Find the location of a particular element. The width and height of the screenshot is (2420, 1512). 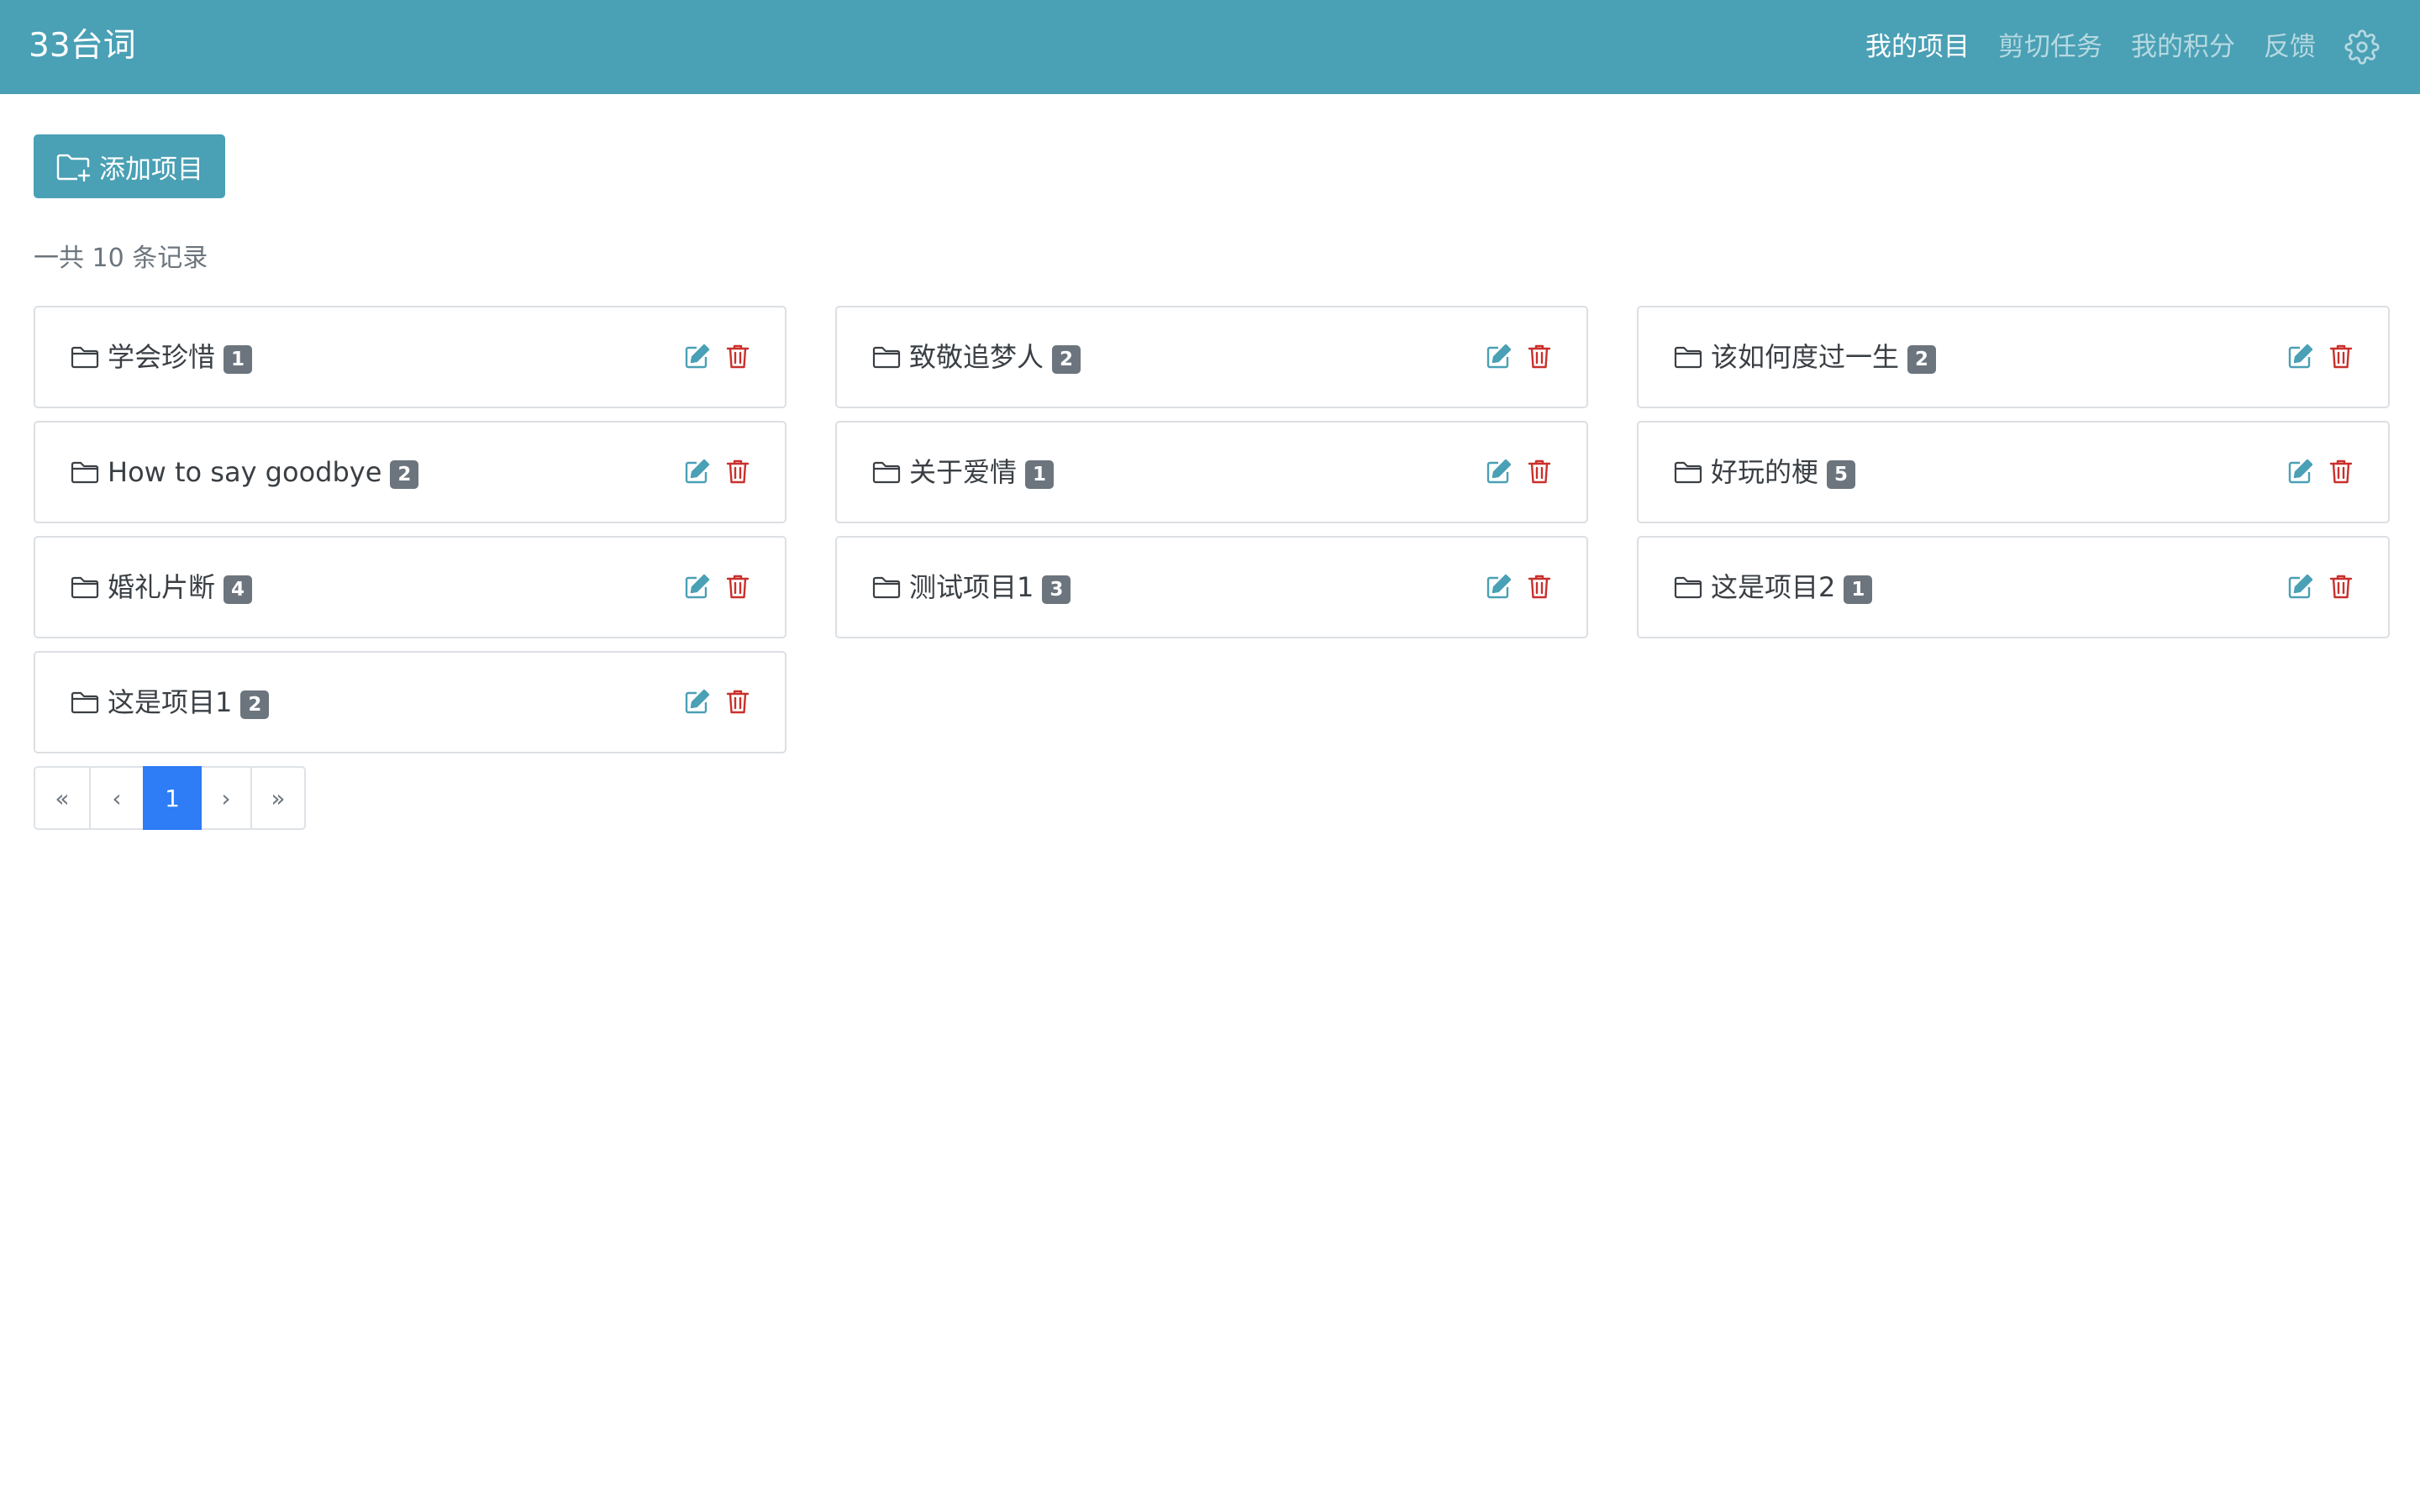

nav-item-cut-tasks: 剪切任务 is located at coordinates (2050, 47).